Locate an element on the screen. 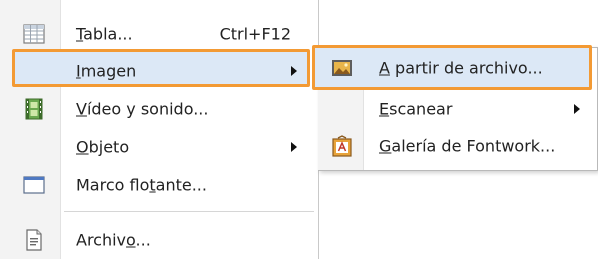 This screenshot has height=259, width=598. menu-item-objeto: Objeto is located at coordinates (159, 147).